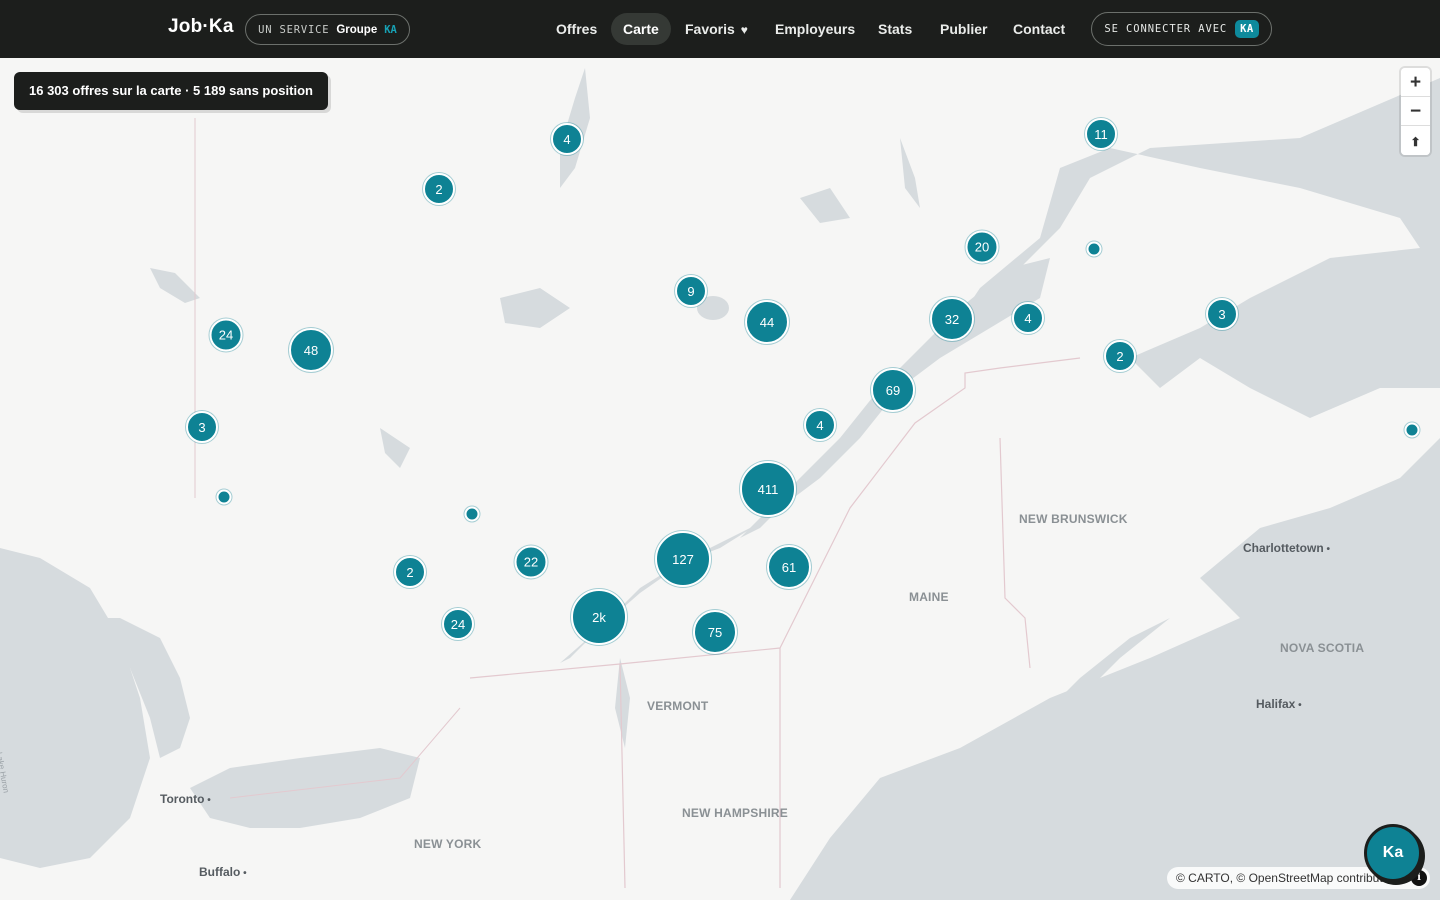  I want to click on job-cluster: 20, so click(982, 247).